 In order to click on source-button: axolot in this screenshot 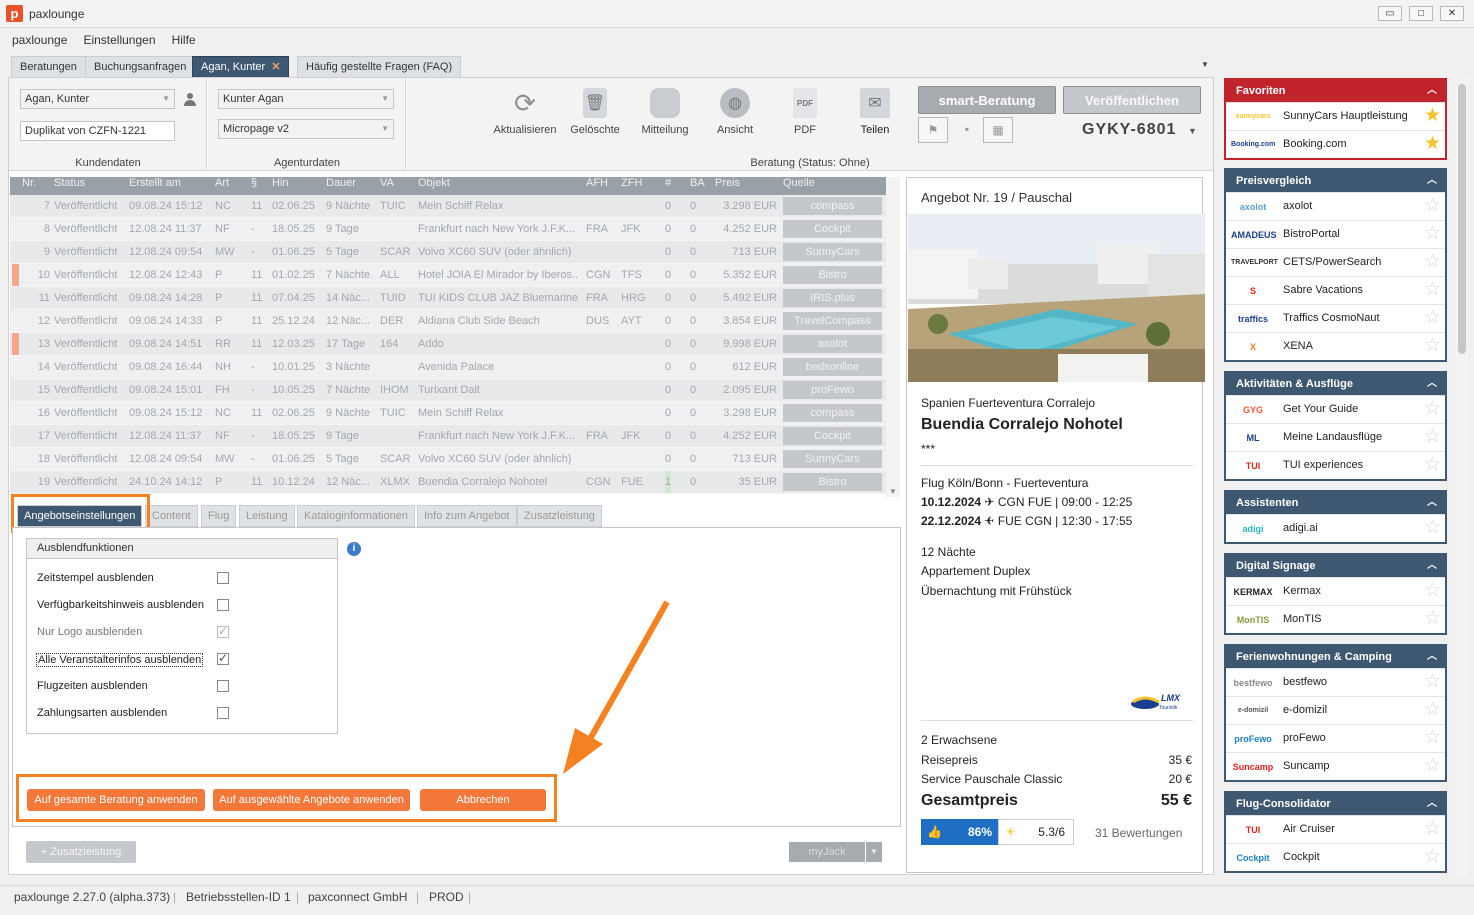, I will do `click(832, 344)`.